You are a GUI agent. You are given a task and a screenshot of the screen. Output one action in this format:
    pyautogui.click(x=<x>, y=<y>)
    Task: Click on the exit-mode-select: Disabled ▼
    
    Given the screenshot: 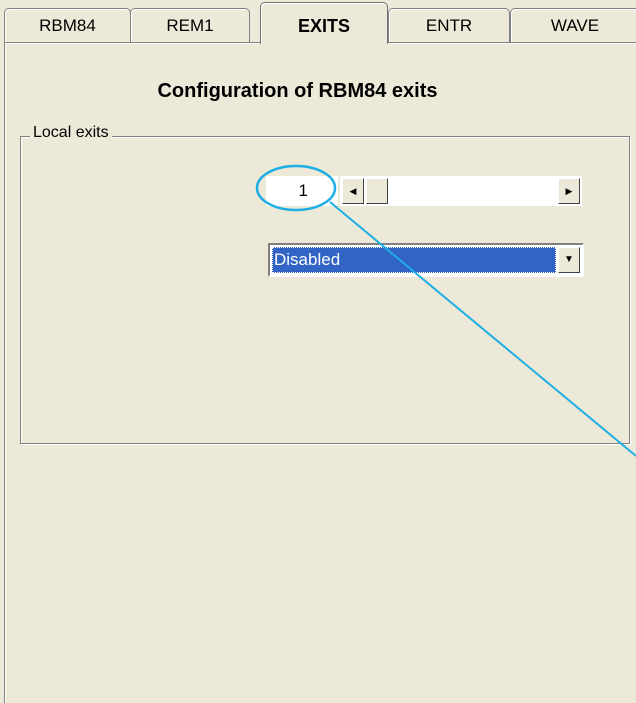 What is the action you would take?
    pyautogui.click(x=426, y=260)
    